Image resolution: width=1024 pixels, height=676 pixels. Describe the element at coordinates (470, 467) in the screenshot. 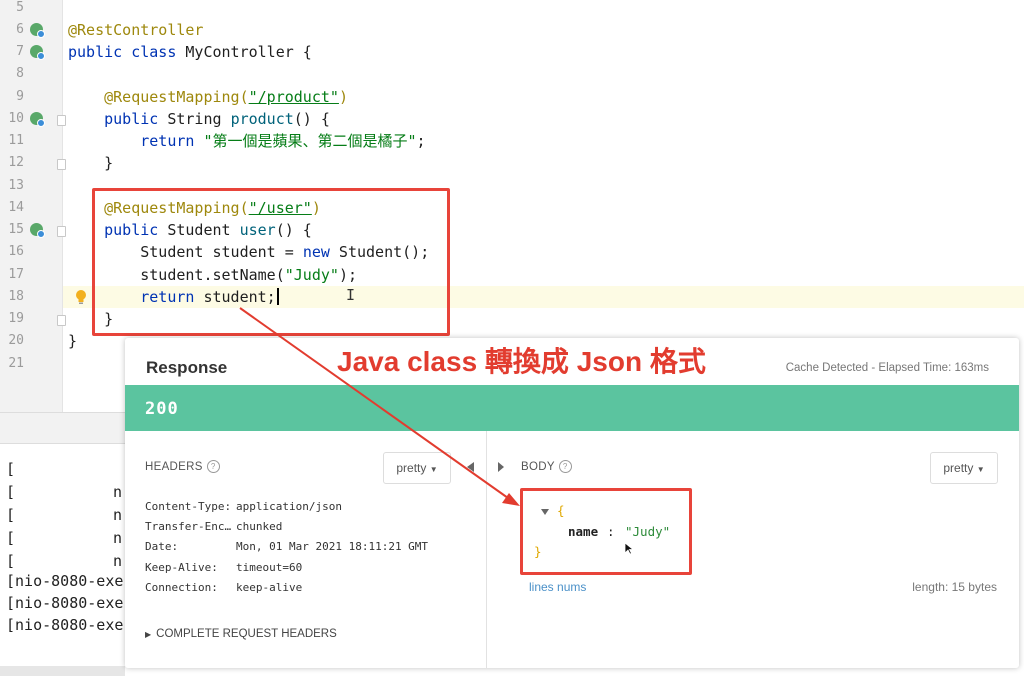

I see `collapse-left-icon` at that location.